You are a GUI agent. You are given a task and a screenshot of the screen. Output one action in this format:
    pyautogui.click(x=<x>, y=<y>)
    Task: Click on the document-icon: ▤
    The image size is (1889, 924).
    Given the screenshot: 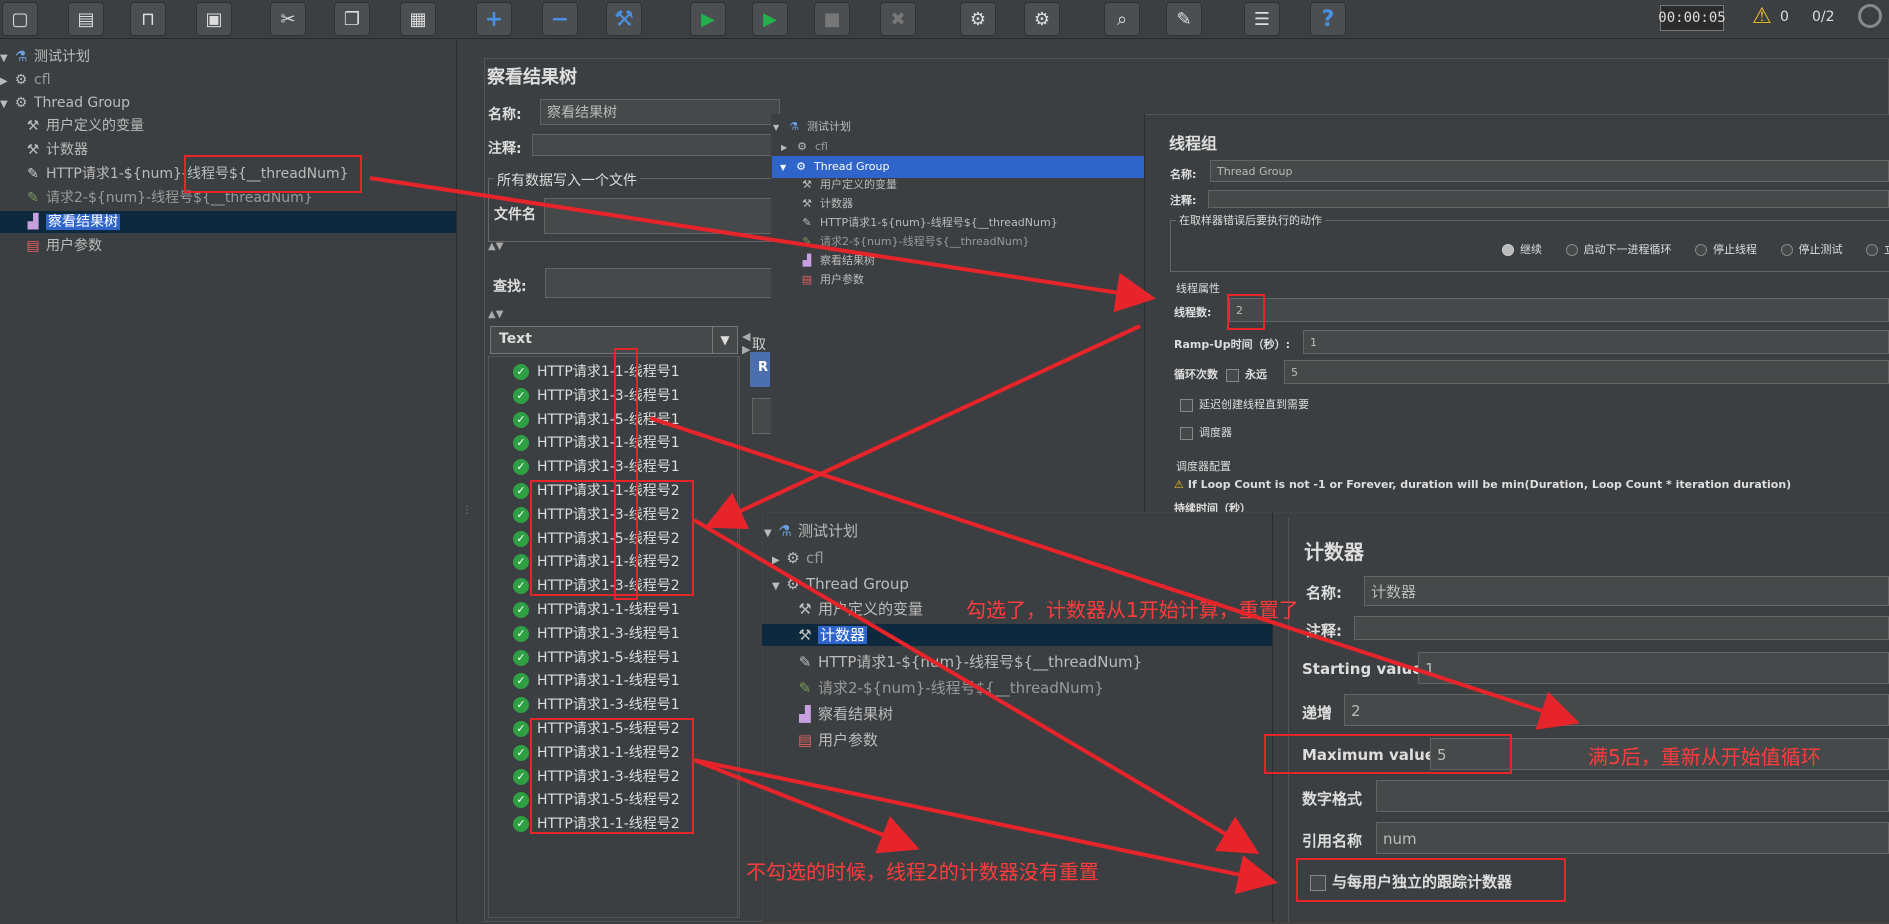 What is the action you would take?
    pyautogui.click(x=33, y=246)
    